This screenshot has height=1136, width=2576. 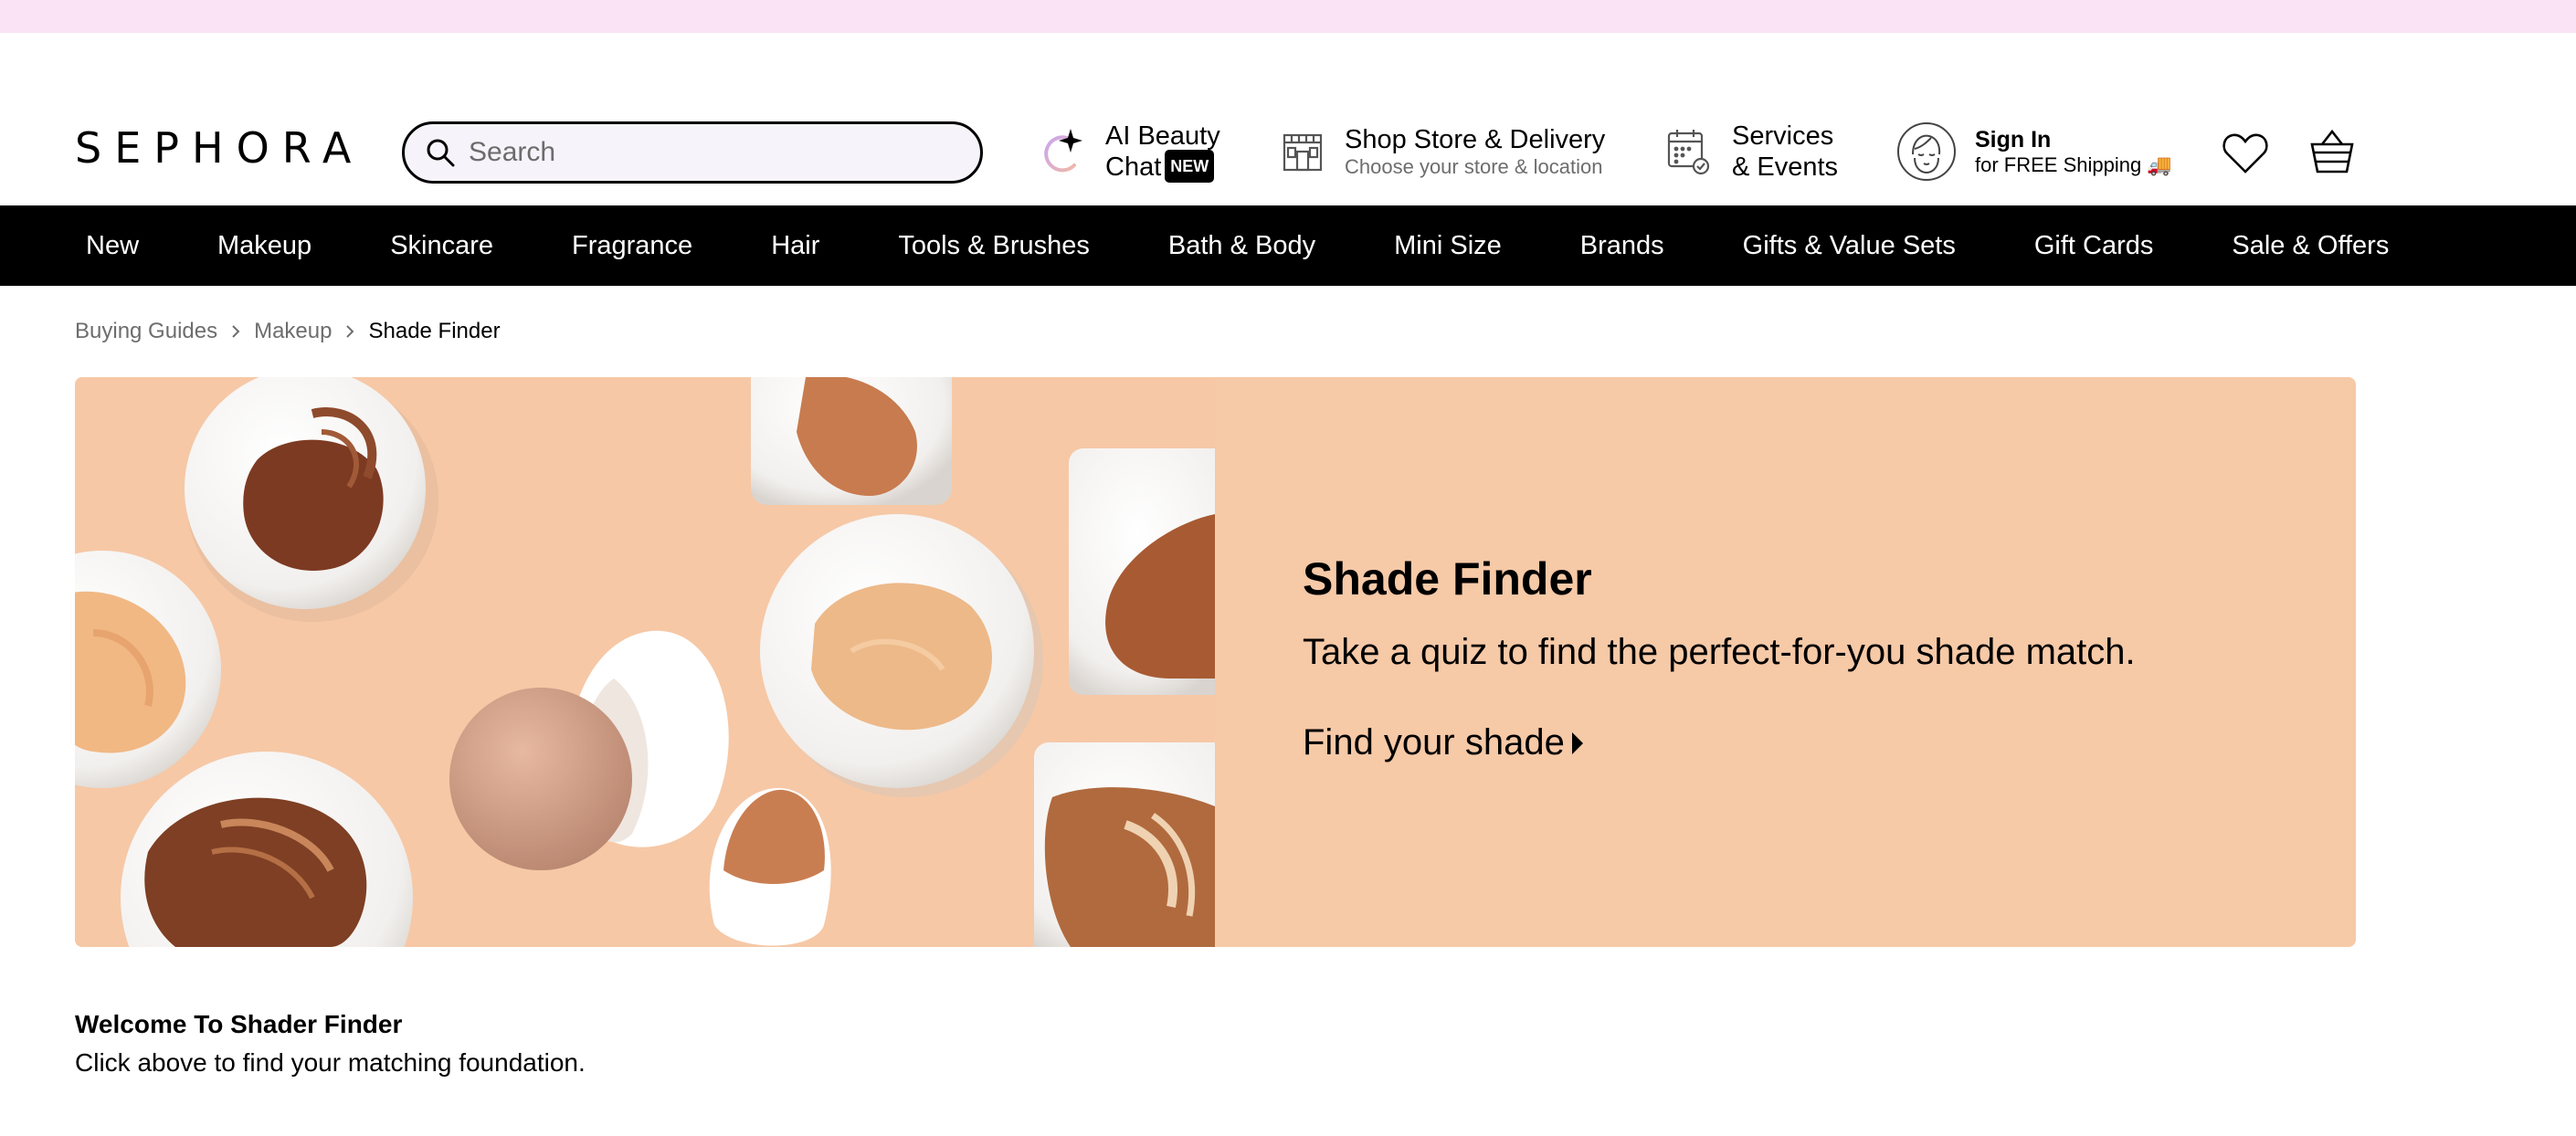 What do you see at coordinates (1063, 152) in the screenshot?
I see `ai-sparkle-icon` at bounding box center [1063, 152].